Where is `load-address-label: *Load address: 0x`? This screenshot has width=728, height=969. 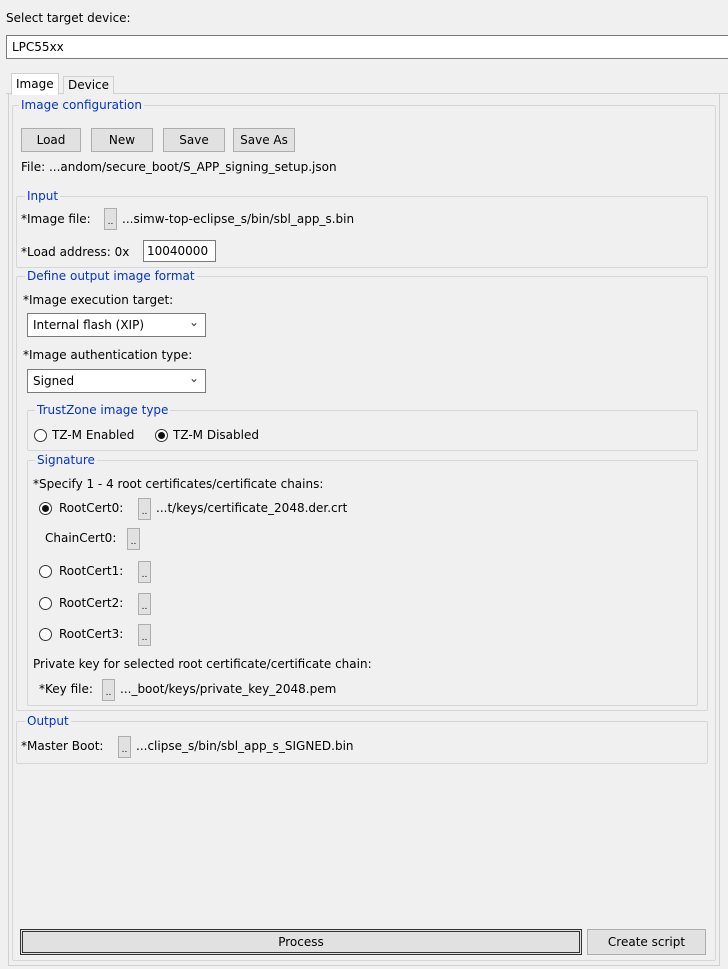
load-address-label: *Load address: 0x is located at coordinates (75, 252).